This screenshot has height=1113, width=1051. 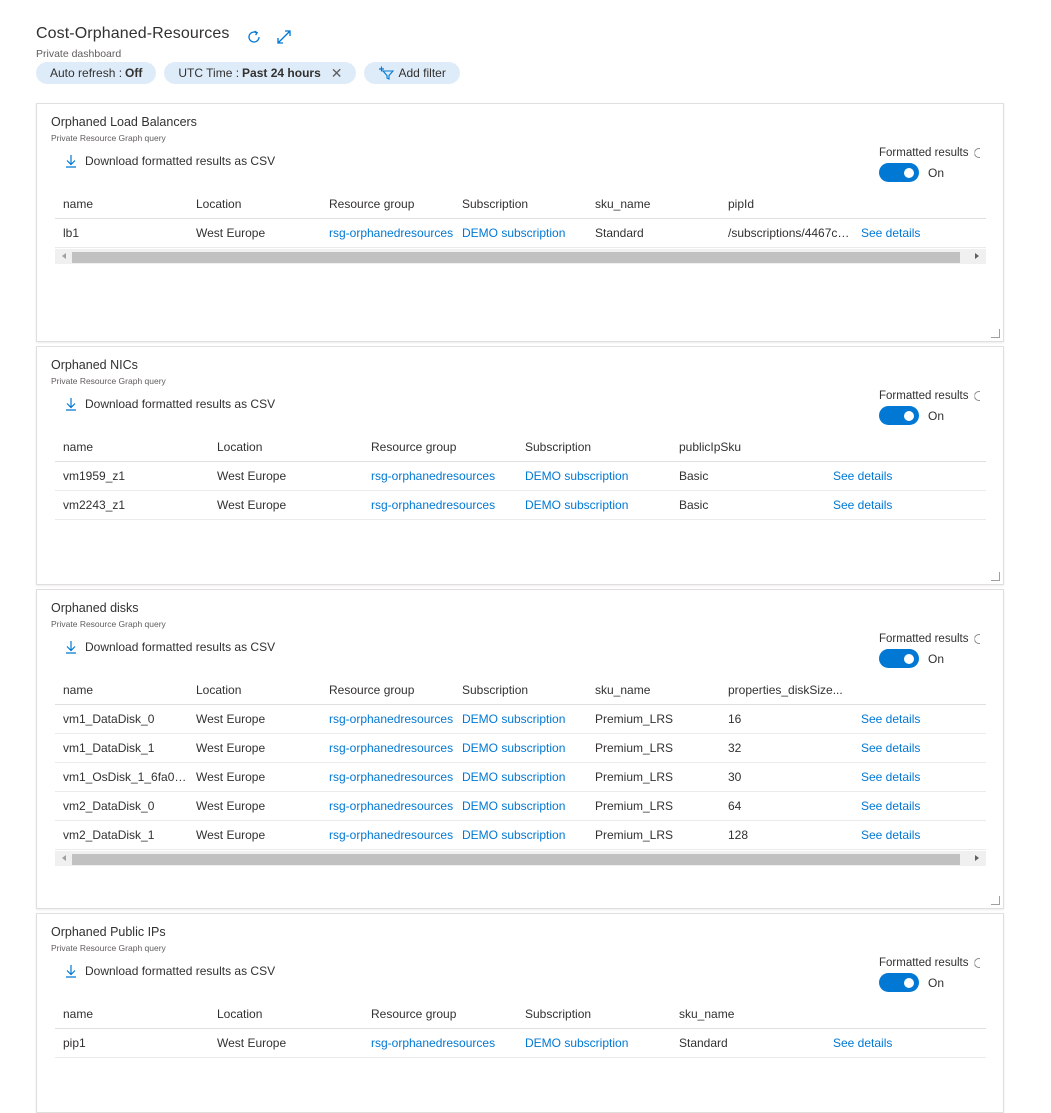 What do you see at coordinates (281, 73) in the screenshot?
I see `time-range-value: Past 24 hours` at bounding box center [281, 73].